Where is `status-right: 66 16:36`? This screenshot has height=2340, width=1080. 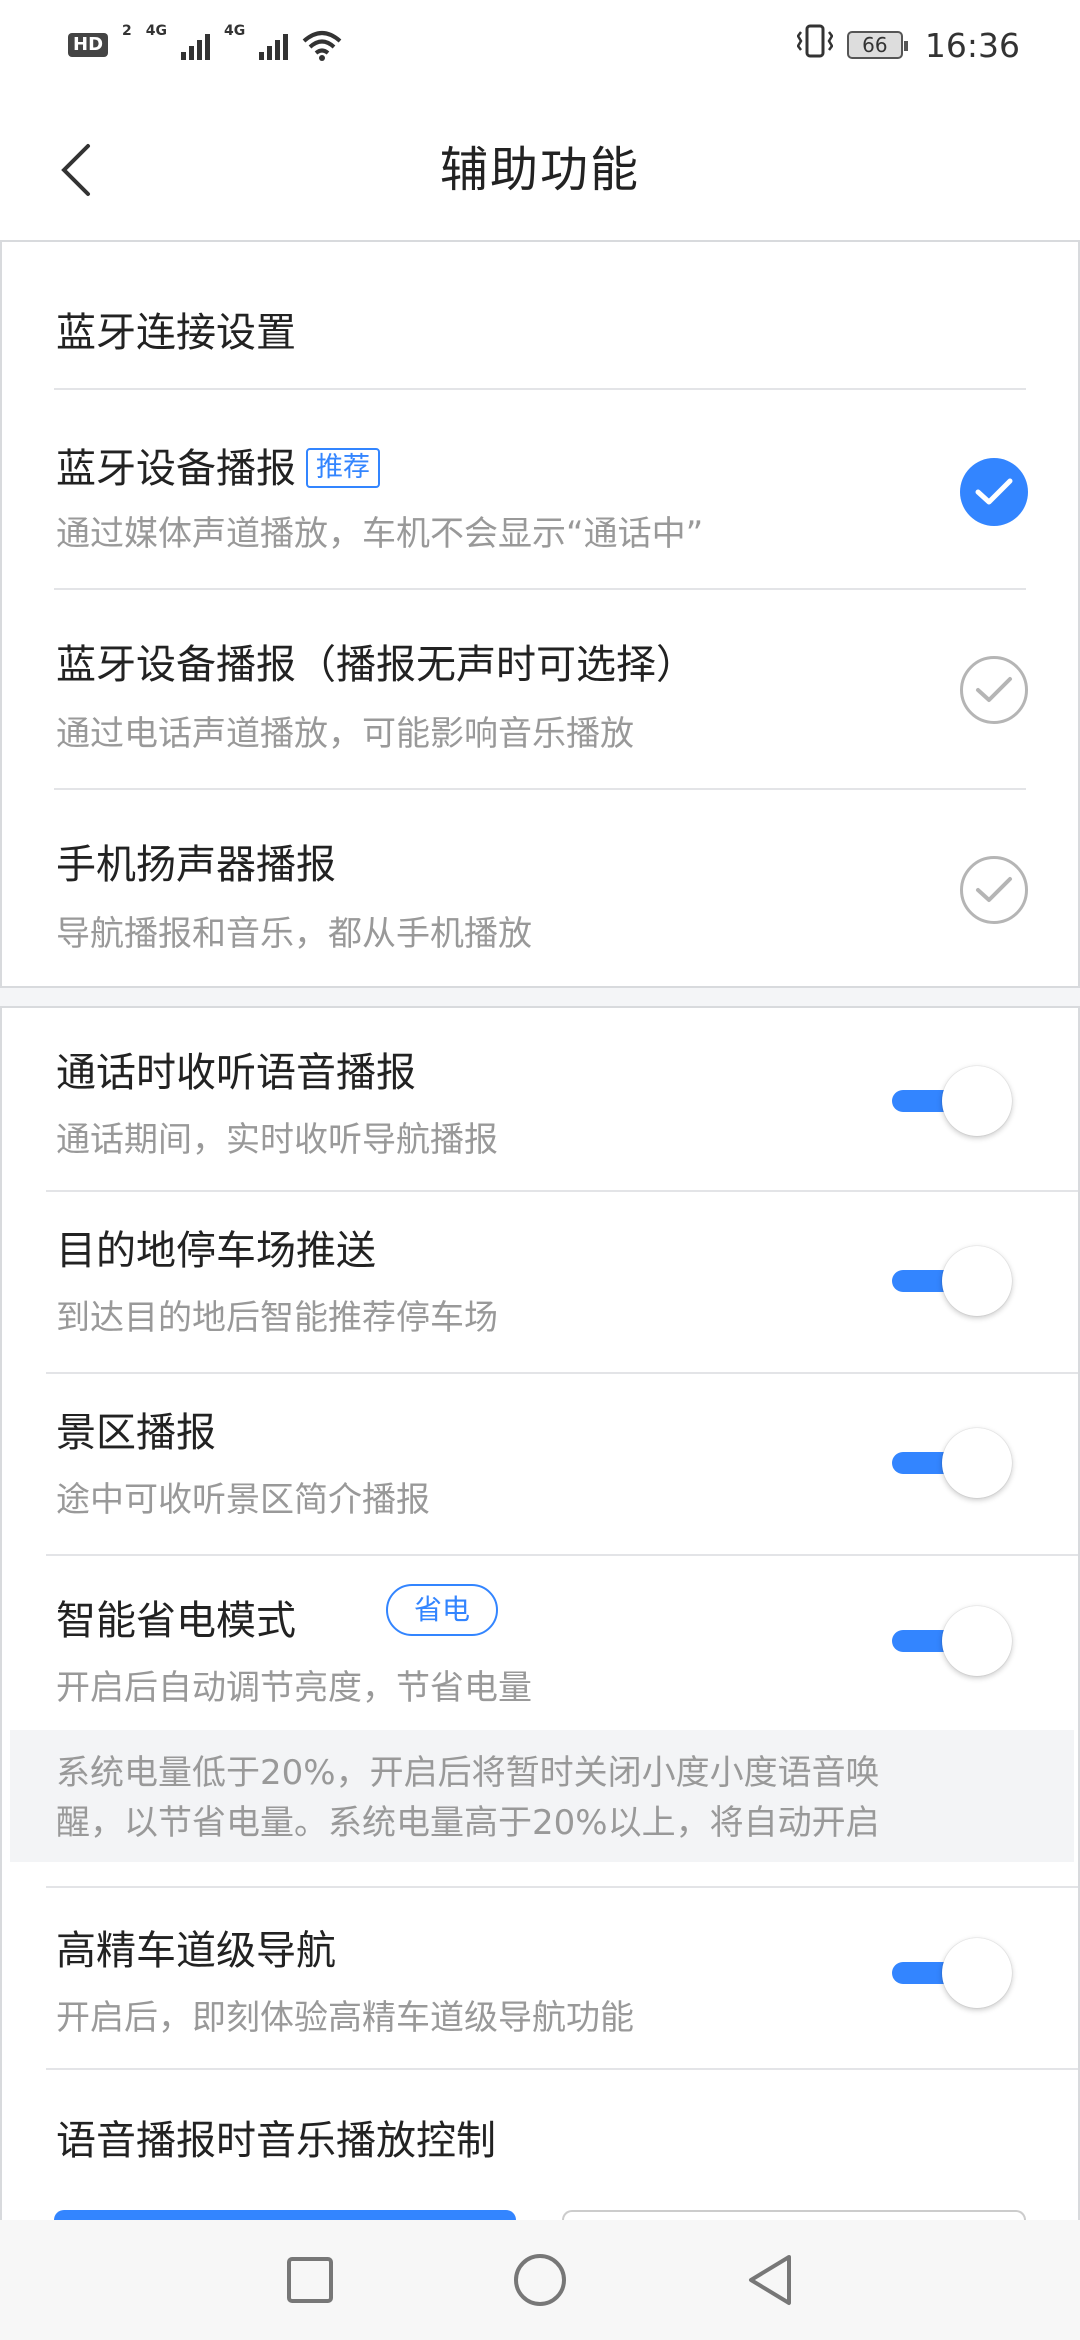
status-right: 66 16:36 is located at coordinates (908, 45).